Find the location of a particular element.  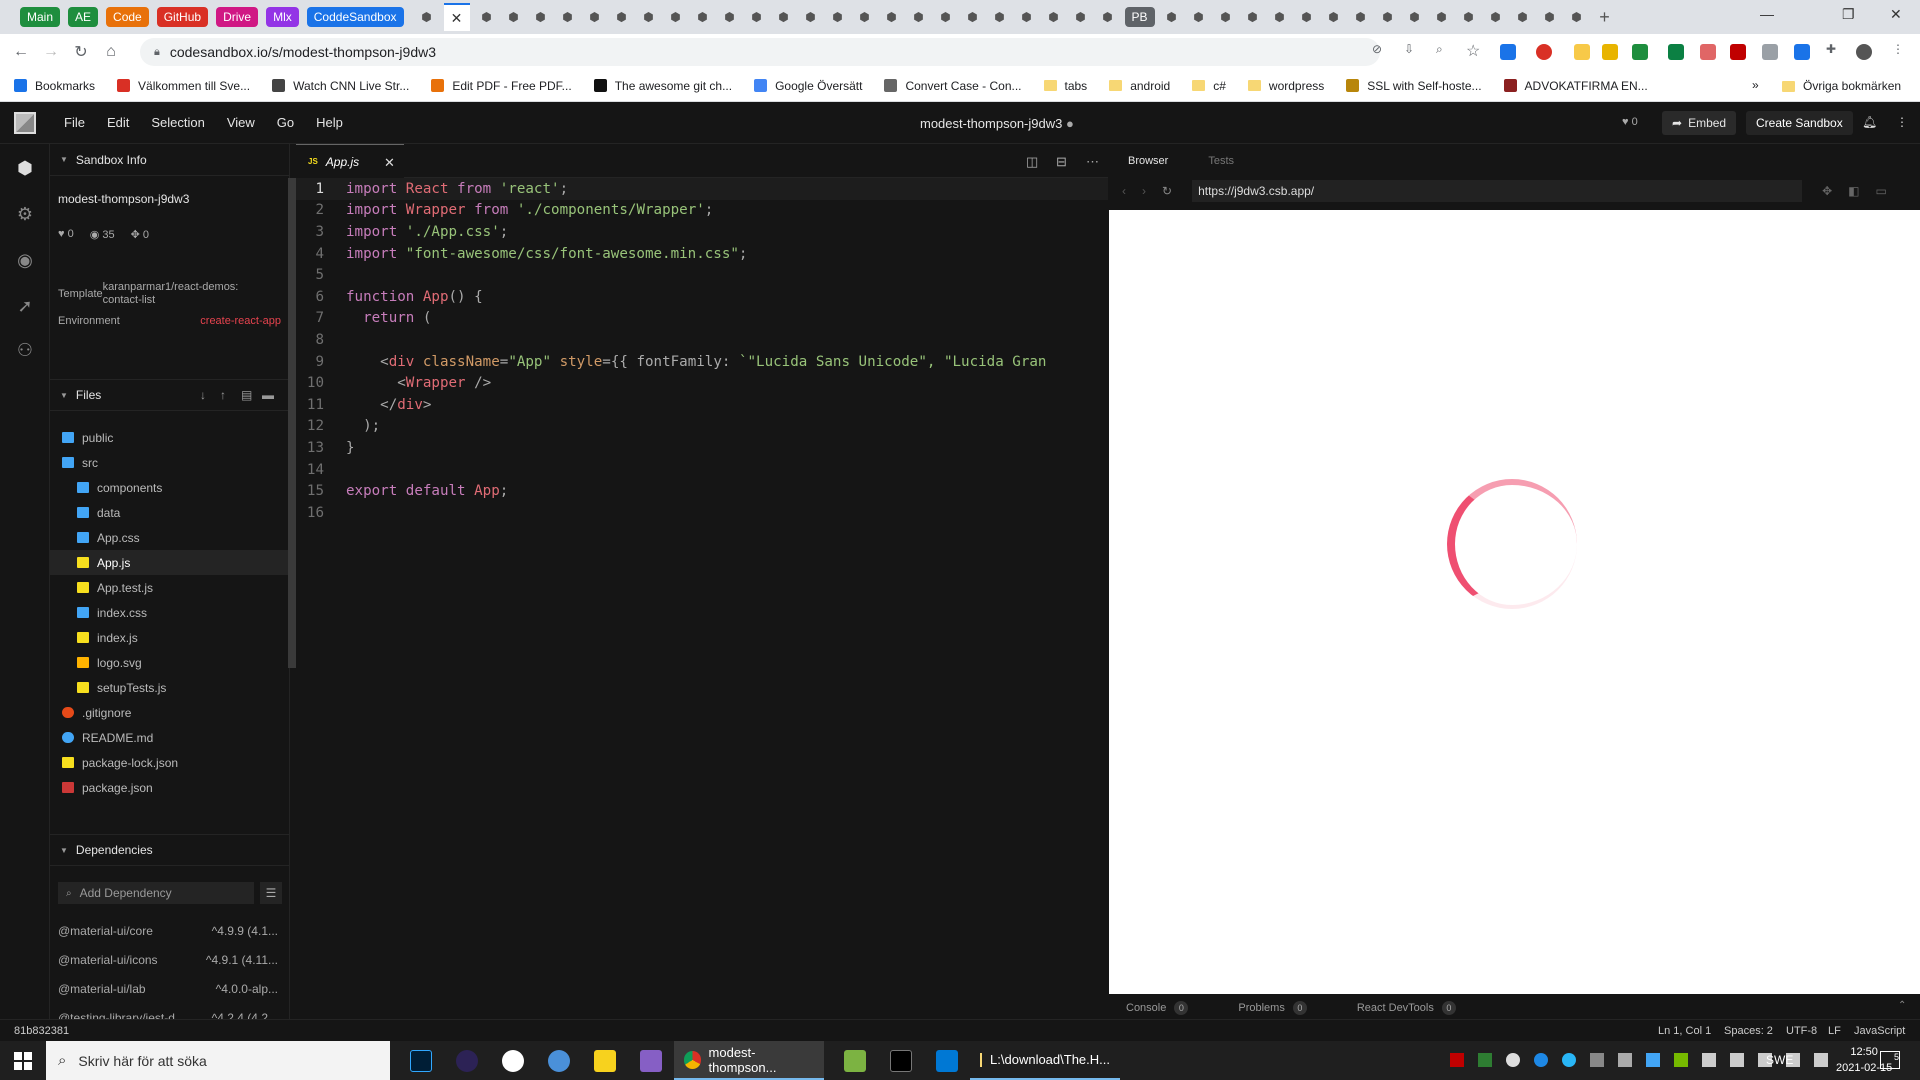

upload-file-icon: ↓ is located at coordinates (203, 395).